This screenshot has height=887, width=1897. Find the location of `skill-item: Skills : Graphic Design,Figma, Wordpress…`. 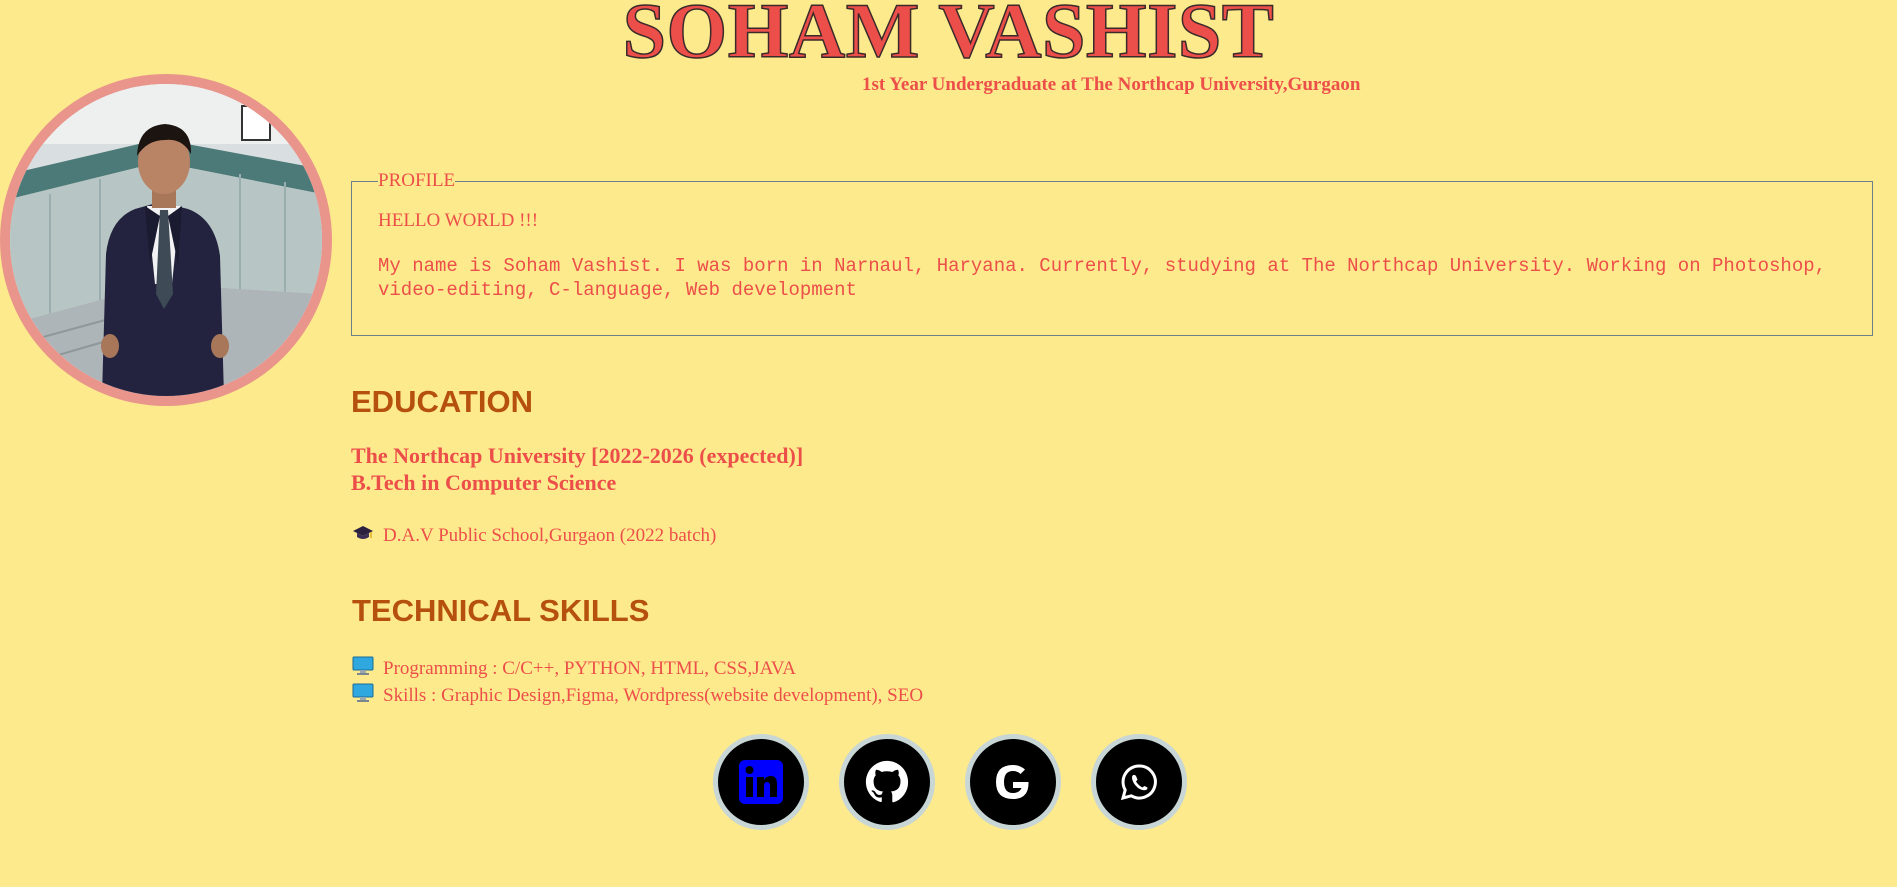

skill-item: Skills : Graphic Design,Figma, Wordpress… is located at coordinates (637, 696).